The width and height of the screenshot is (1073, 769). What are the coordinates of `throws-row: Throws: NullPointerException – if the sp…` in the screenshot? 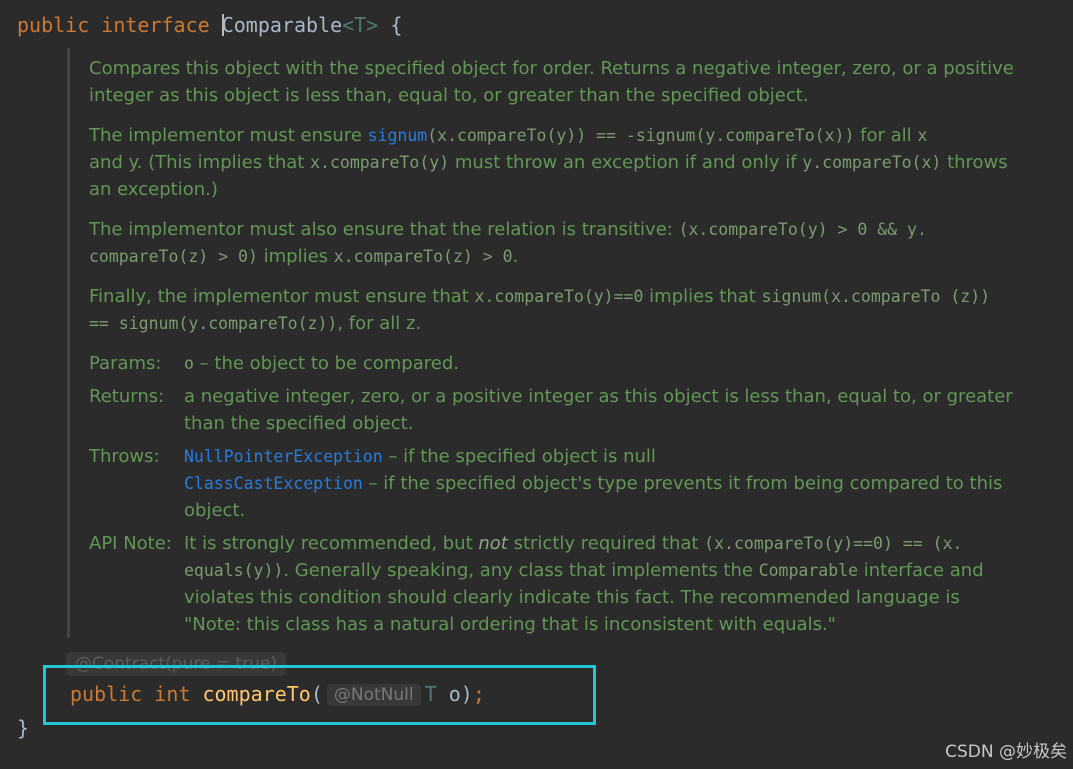 It's located at (554, 483).